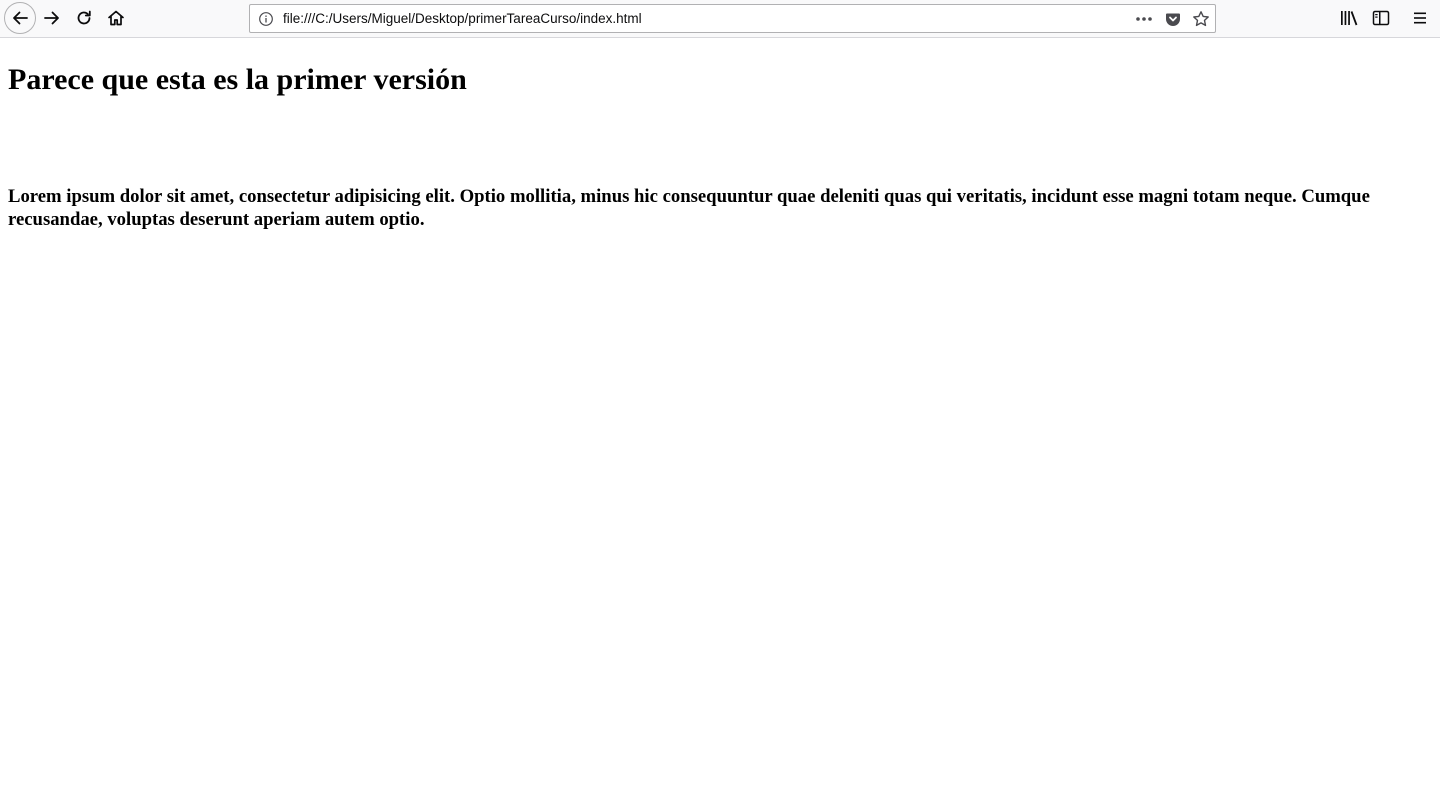 Image resolution: width=1440 pixels, height=787 pixels. I want to click on home-icon, so click(116, 18).